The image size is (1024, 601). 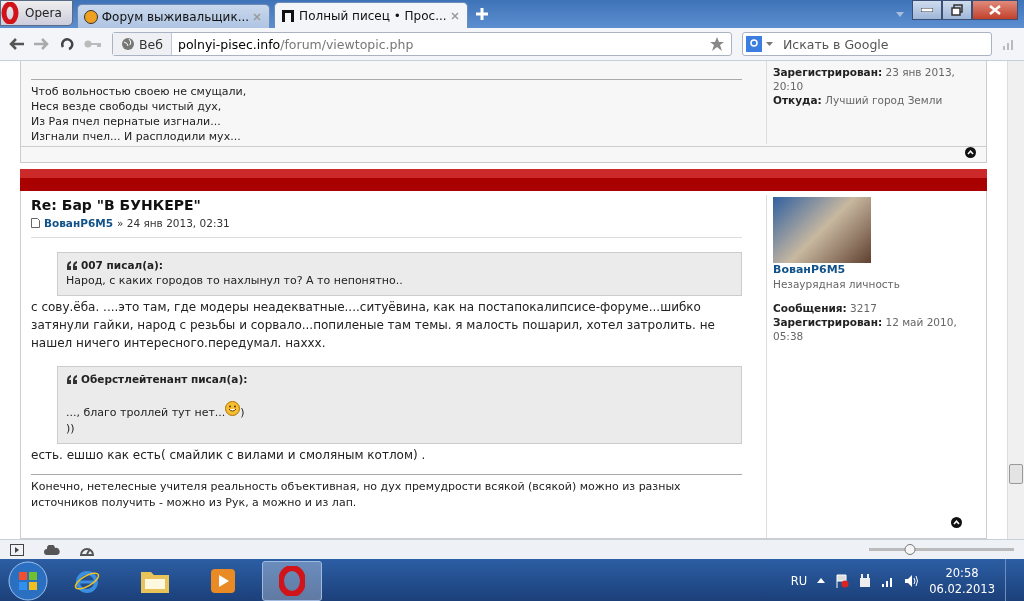 I want to click on close-icon, so click(x=995, y=10).